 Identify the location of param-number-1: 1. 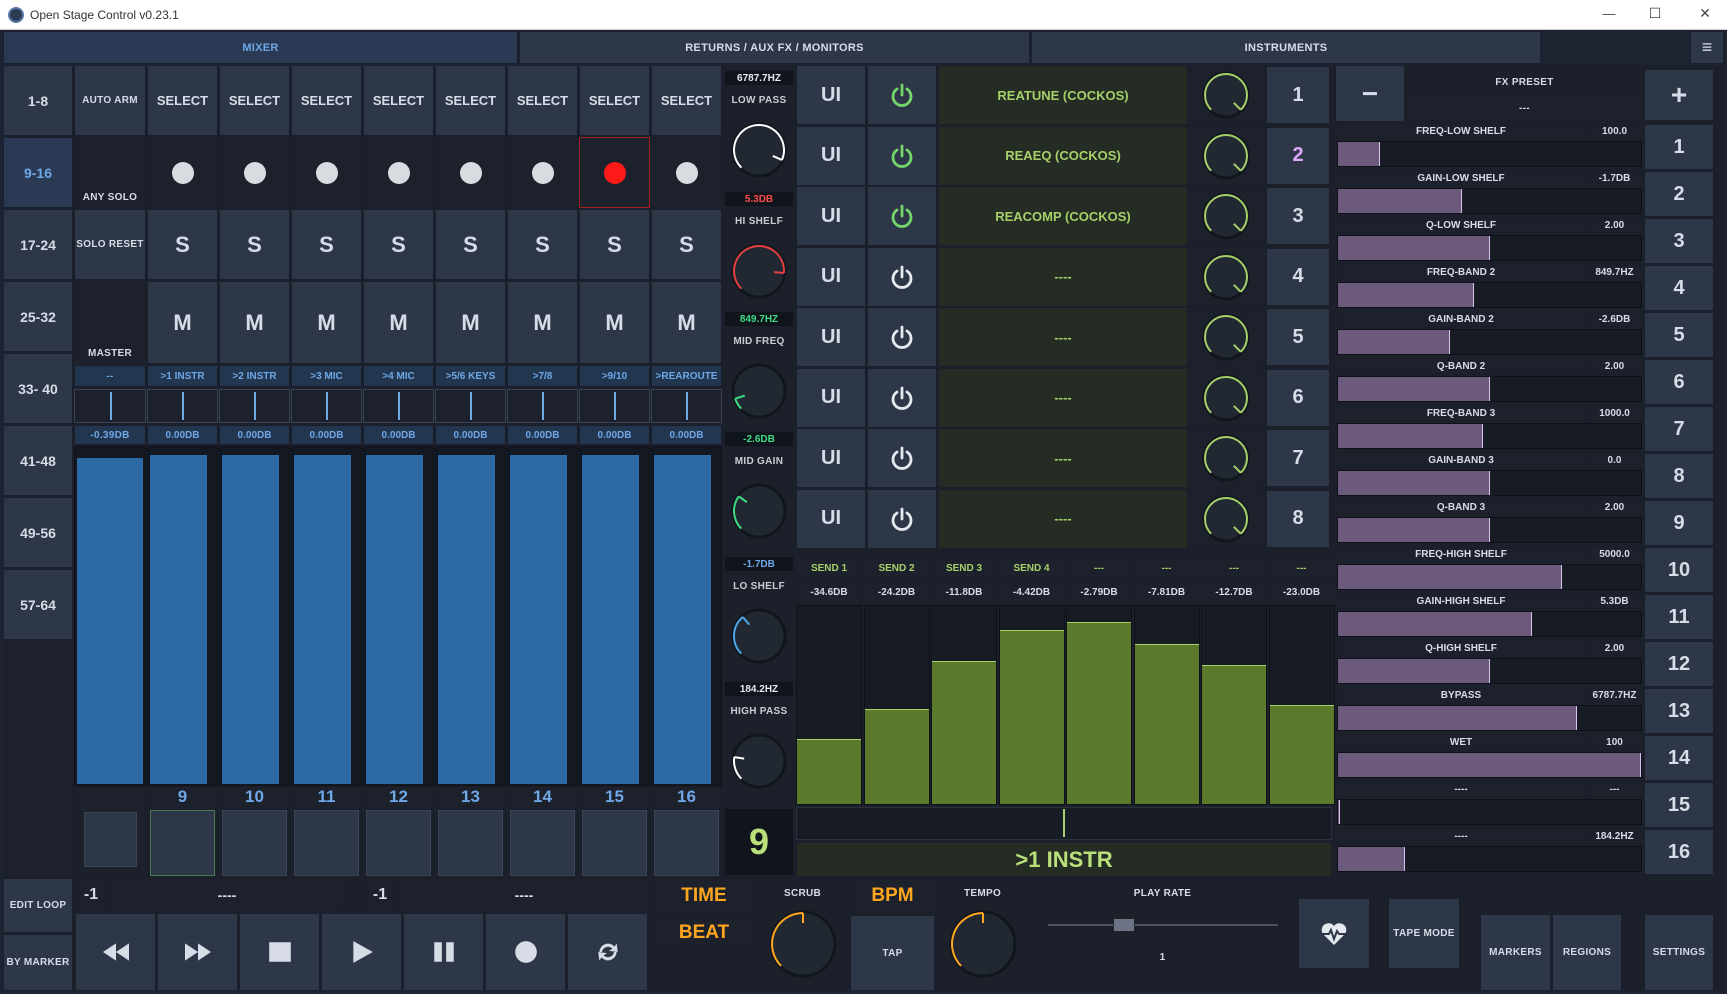
(1679, 147).